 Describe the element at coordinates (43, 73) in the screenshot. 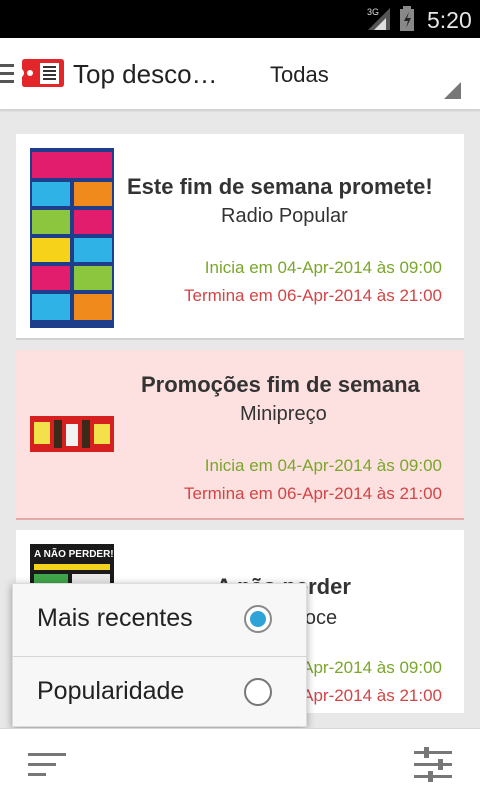

I see `app-logo-icon` at that location.